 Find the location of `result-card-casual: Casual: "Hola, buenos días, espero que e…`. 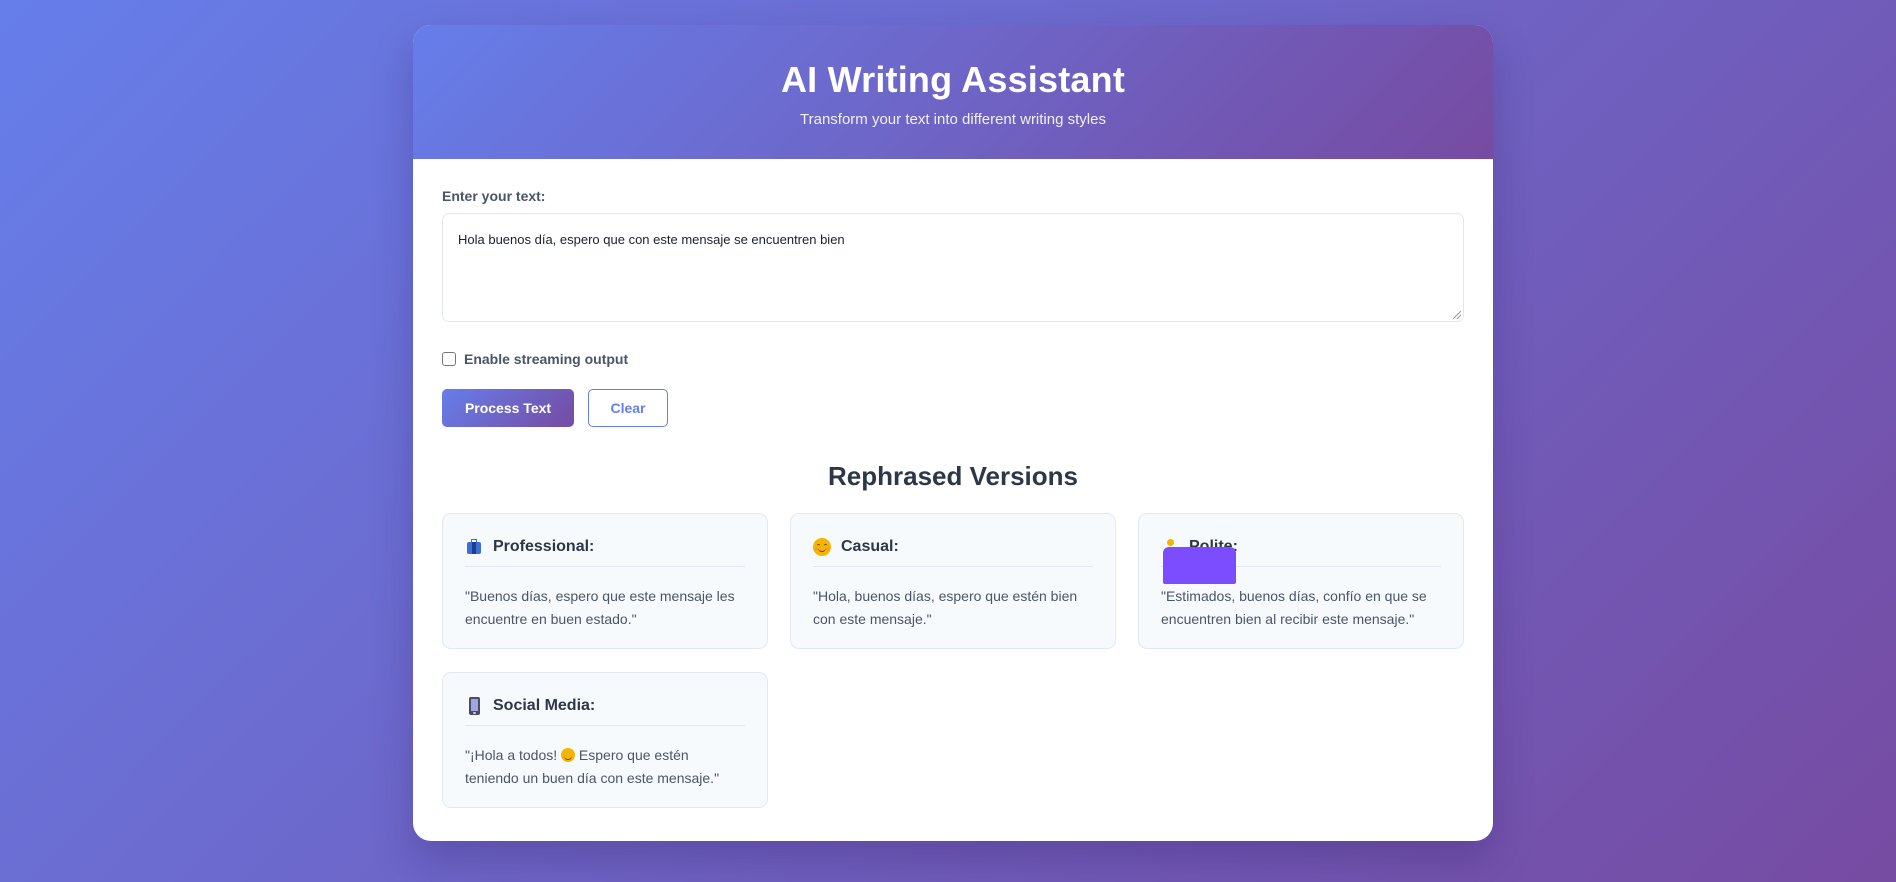

result-card-casual: Casual: "Hola, buenos días, espero que e… is located at coordinates (953, 581).